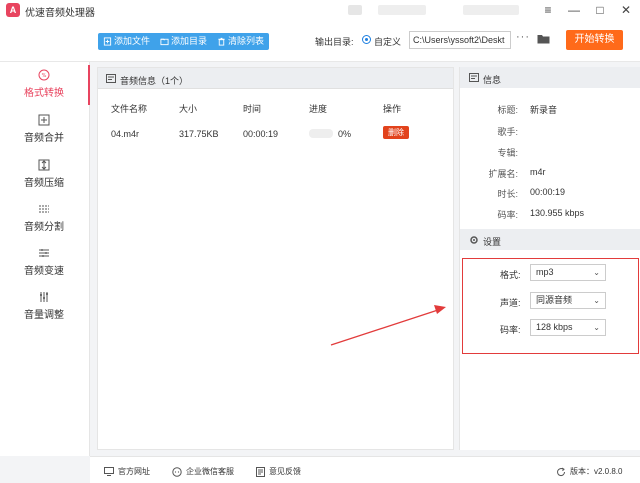  Describe the element at coordinates (510, 330) in the screenshot. I see `bitrate-label: 码率:` at that location.